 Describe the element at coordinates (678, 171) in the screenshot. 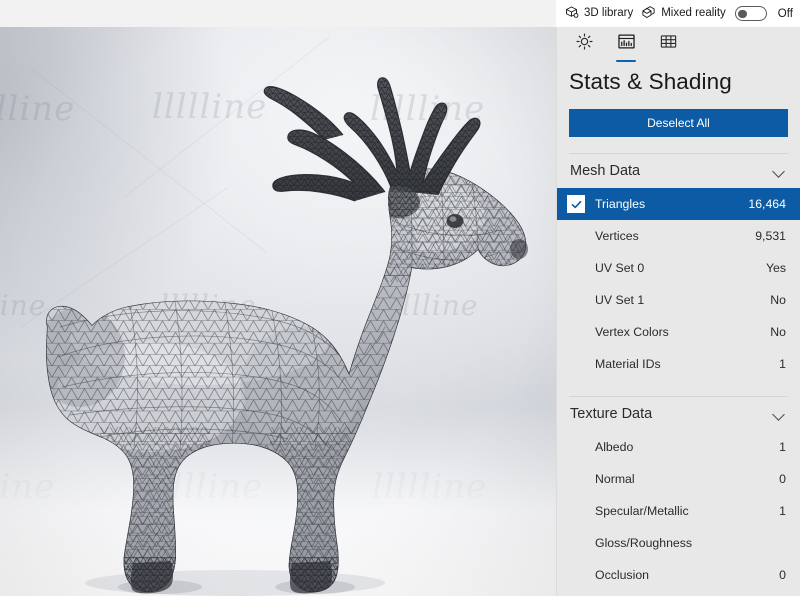

I see `section-header-mesh-data: Mesh Data` at that location.